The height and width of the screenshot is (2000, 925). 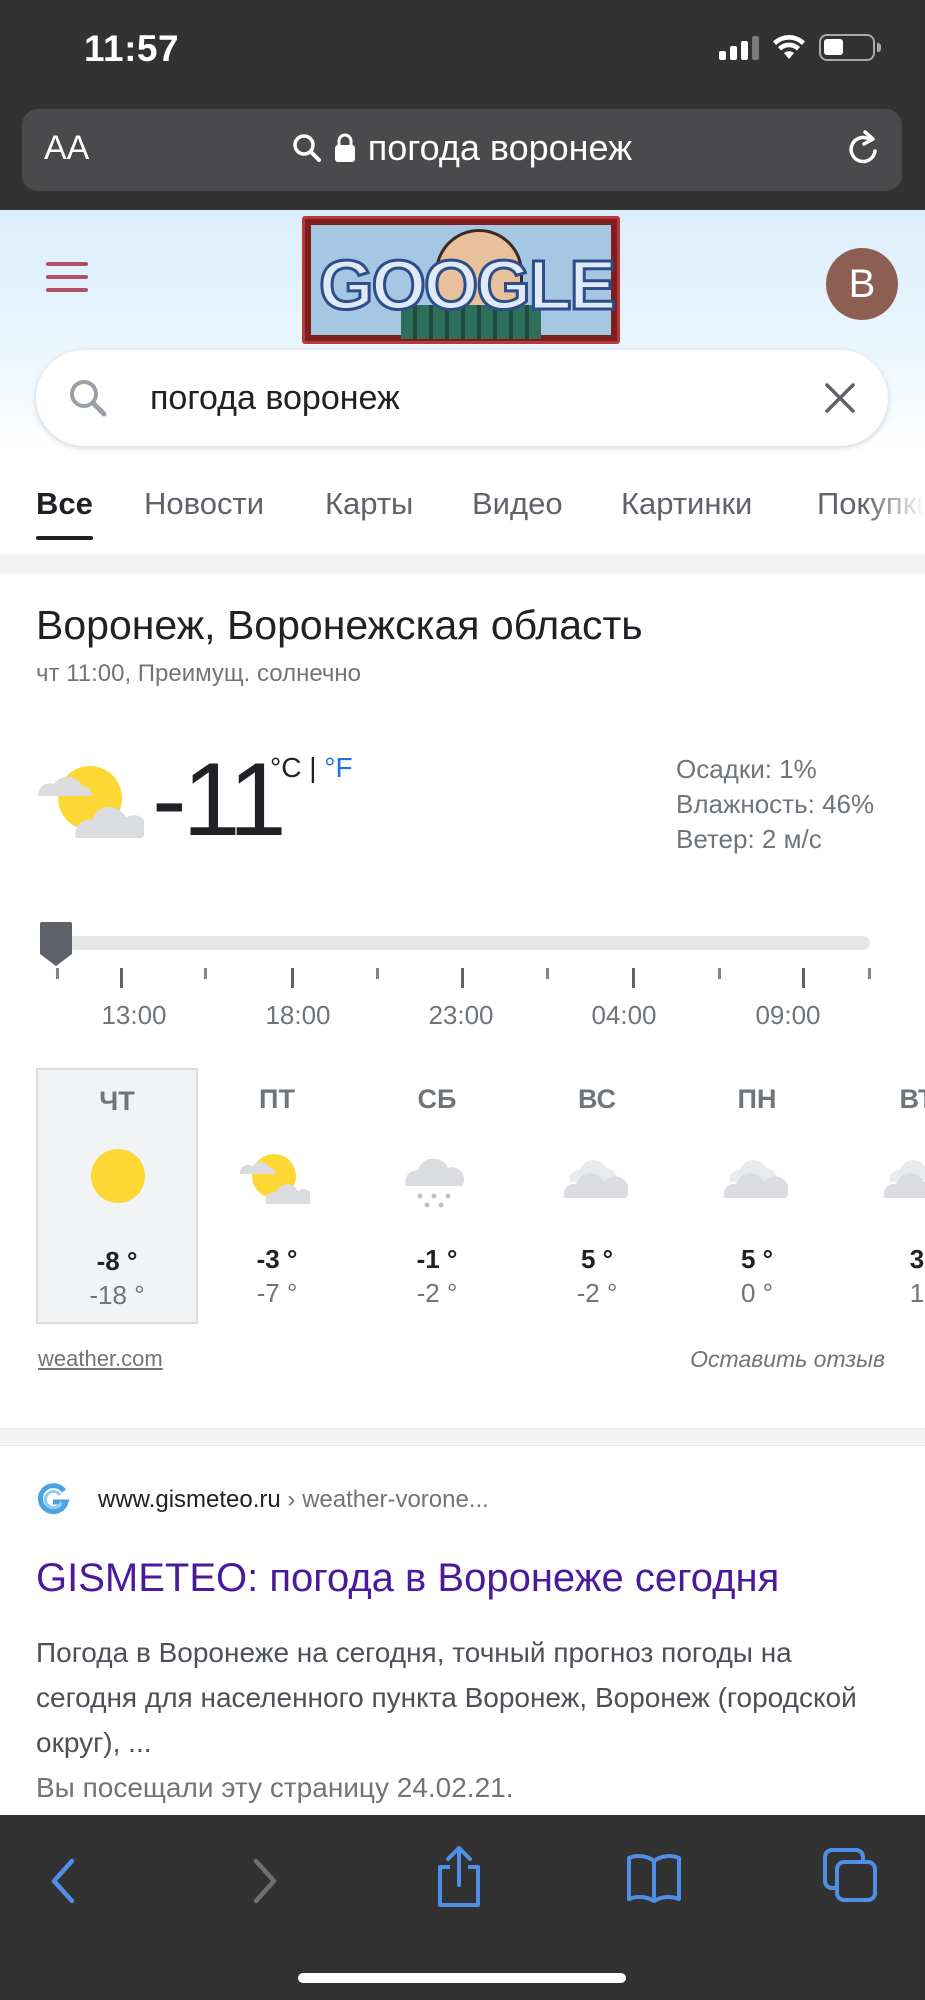 I want to click on tab-news: Новости, so click(x=204, y=504).